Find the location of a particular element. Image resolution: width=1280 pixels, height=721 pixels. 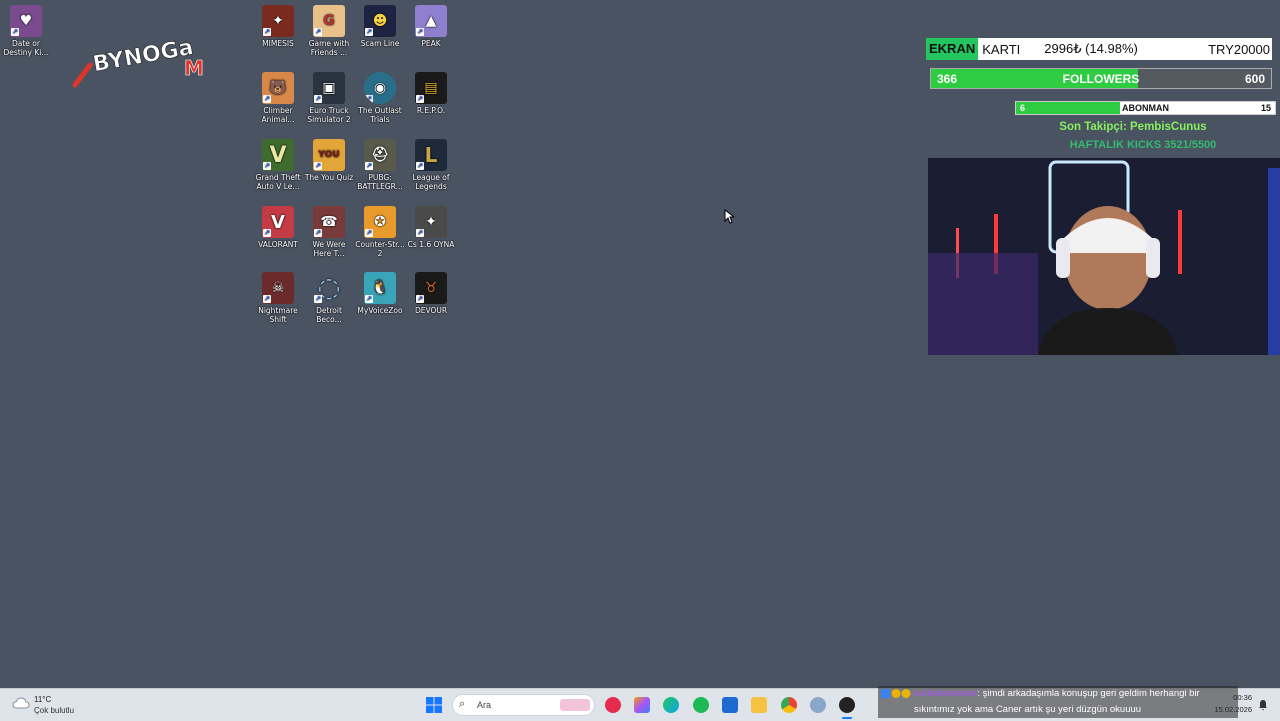

game-icon: ♉ ↗ is located at coordinates (431, 288).